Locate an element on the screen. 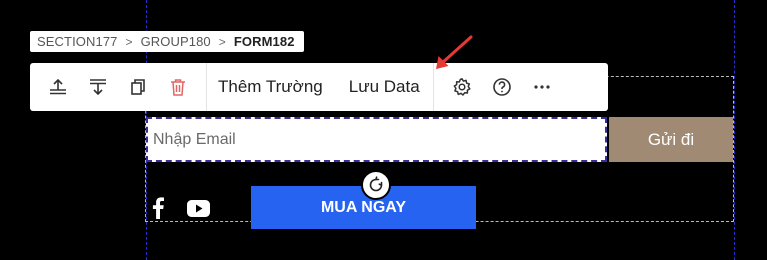 This screenshot has height=260, width=767. help-icon is located at coordinates (502, 87).